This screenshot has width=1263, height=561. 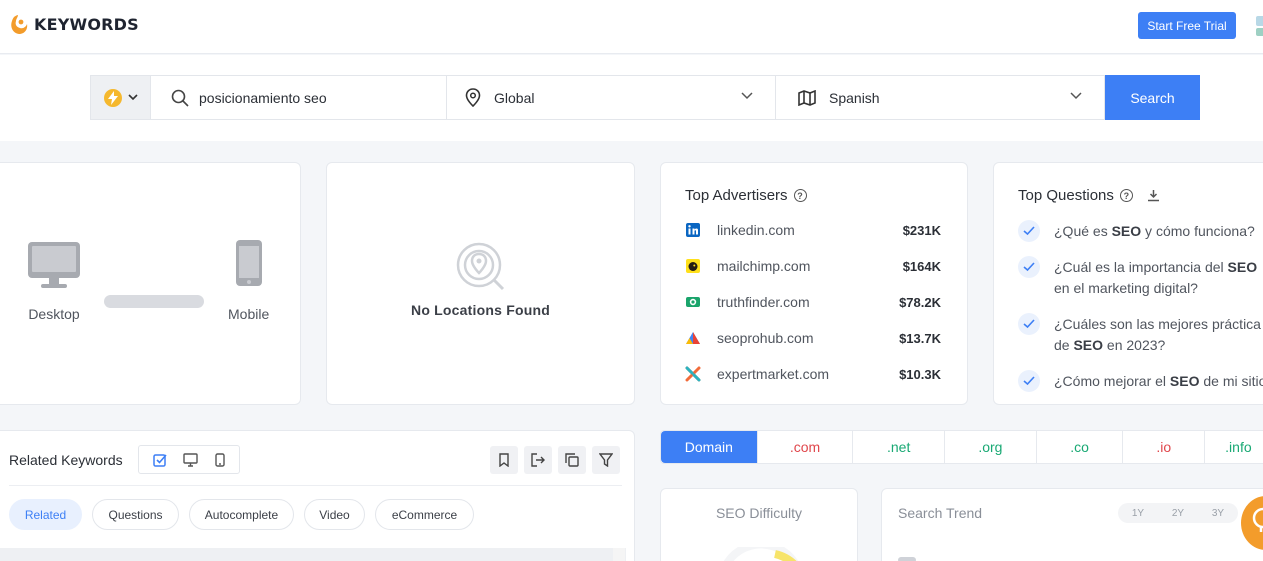 I want to click on range-1y: 1Y, so click(x=1138, y=513).